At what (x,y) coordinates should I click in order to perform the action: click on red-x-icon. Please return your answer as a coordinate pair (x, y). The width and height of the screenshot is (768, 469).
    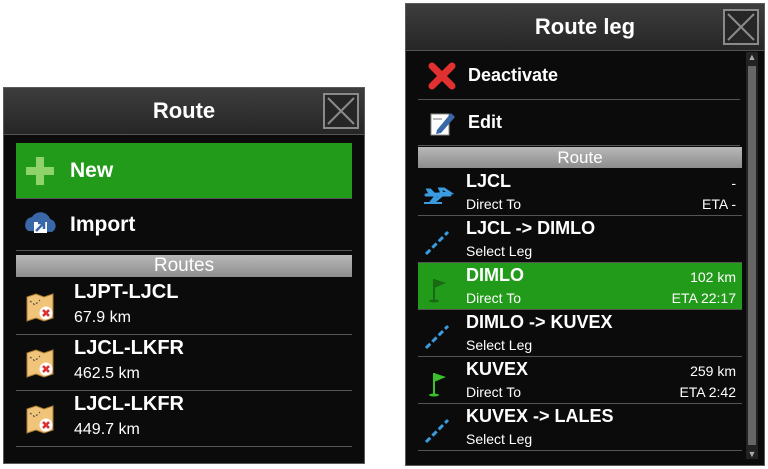
    Looking at the image, I should click on (442, 76).